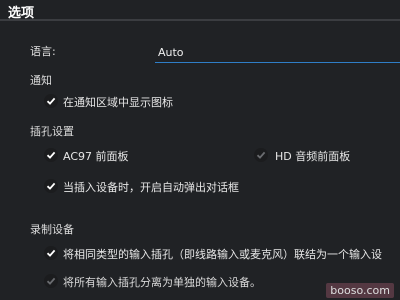 The height and width of the screenshot is (300, 400). What do you see at coordinates (222, 254) in the screenshot?
I see `merge-inputs-label: 将相同类型的输入插孔（即线路输入或麦克风）联结为一个输入设` at bounding box center [222, 254].